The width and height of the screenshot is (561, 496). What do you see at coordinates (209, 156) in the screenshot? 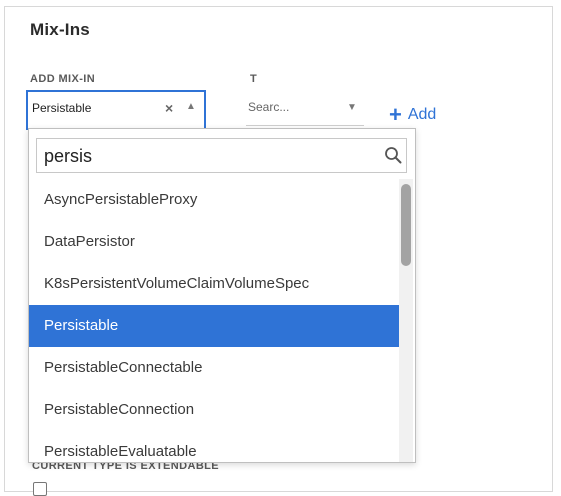
I see `dropdown-search-input` at bounding box center [209, 156].